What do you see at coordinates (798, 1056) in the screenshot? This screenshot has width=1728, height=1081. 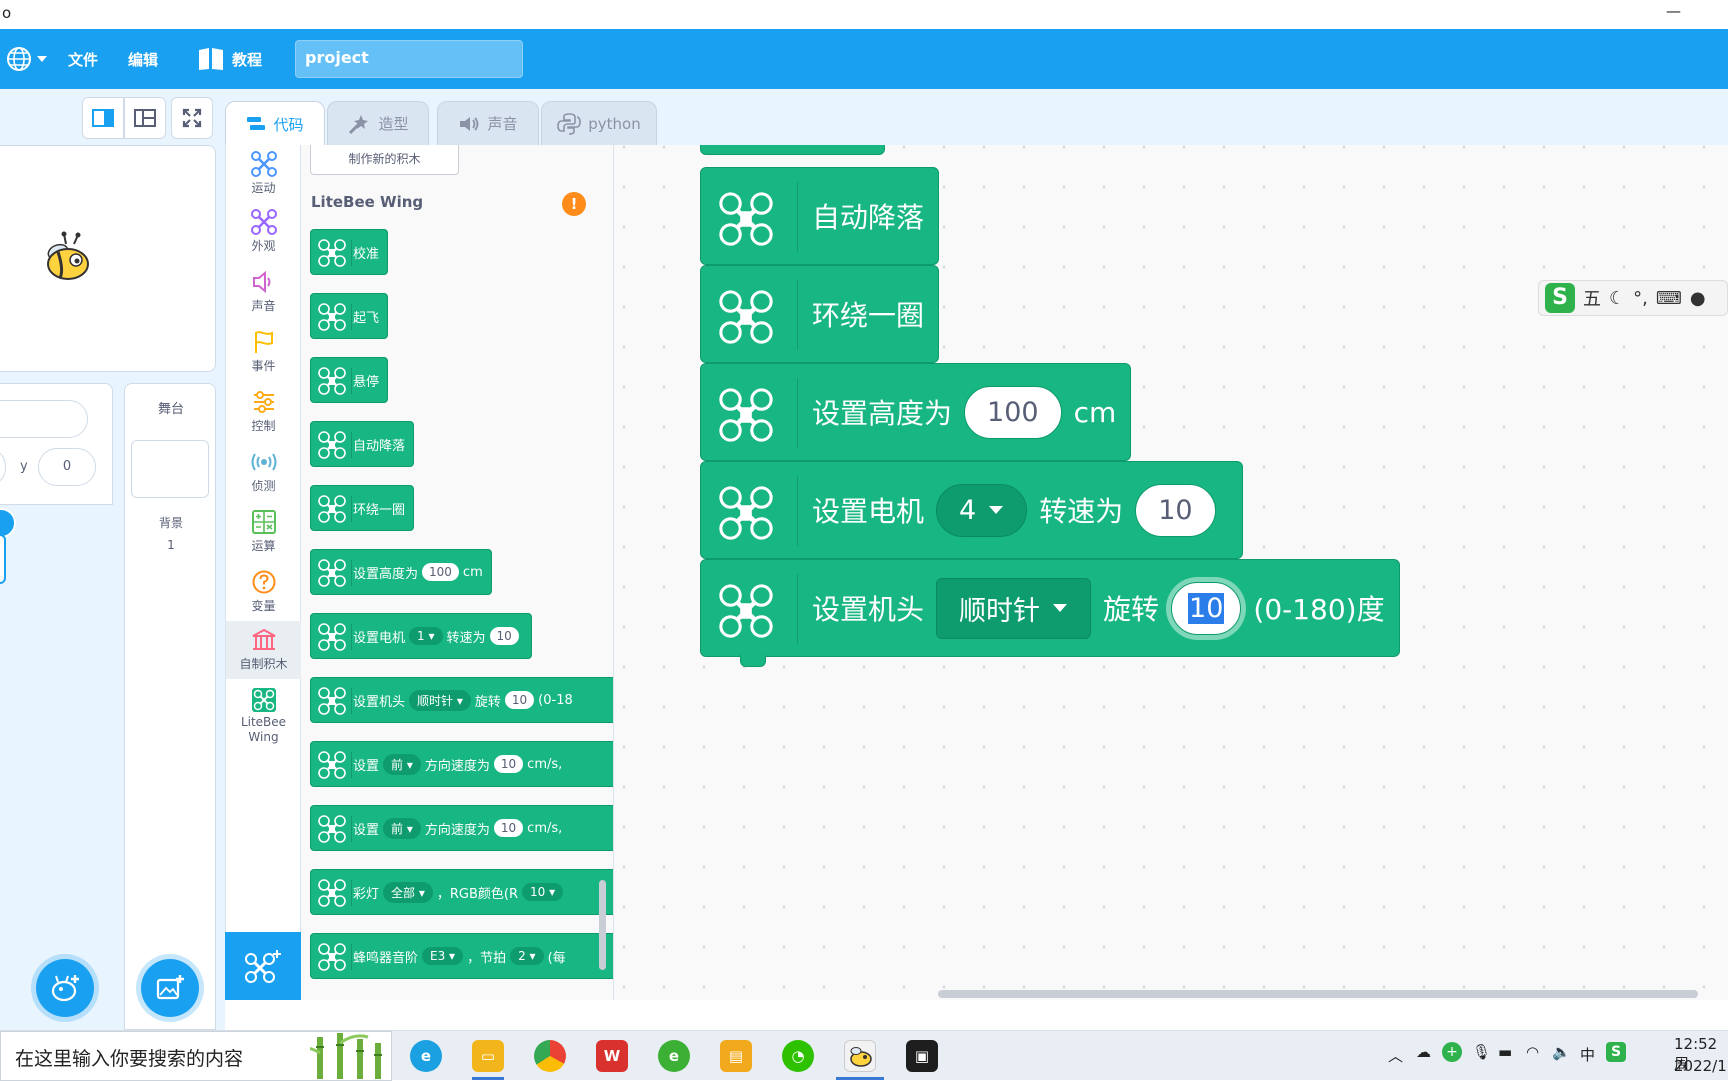 I see `wechat-icon: ◔` at bounding box center [798, 1056].